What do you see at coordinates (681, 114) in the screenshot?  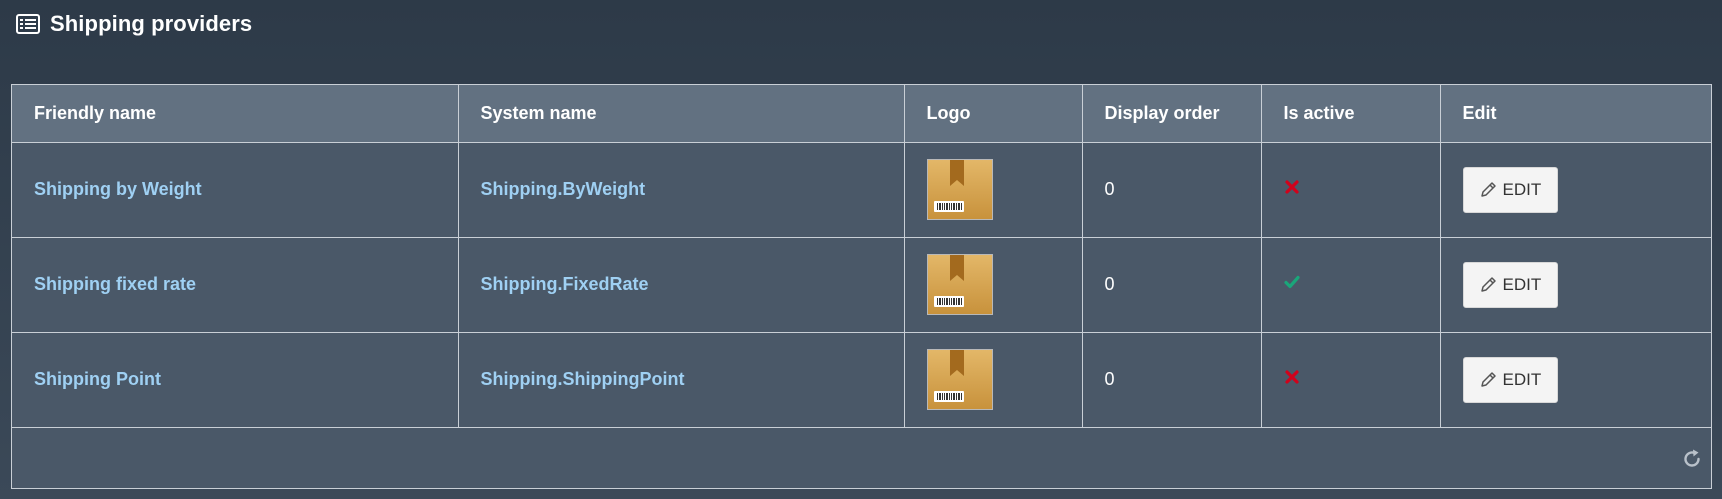 I see `column-header-system-name: System name` at bounding box center [681, 114].